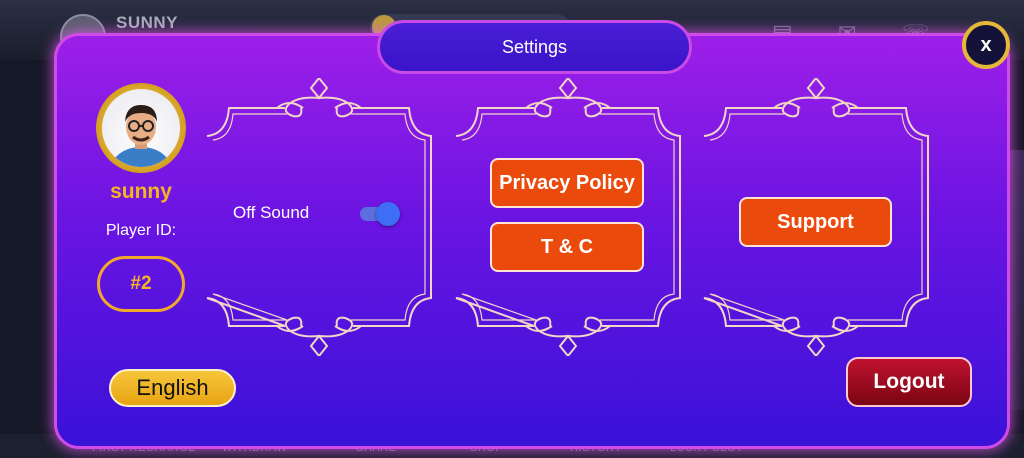 This screenshot has width=1024, height=458. I want to click on player-id-badge: #2, so click(141, 284).